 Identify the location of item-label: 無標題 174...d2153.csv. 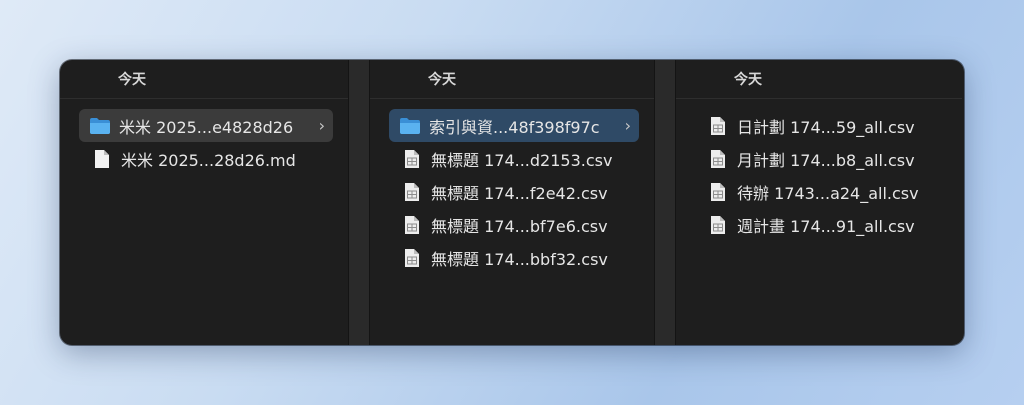
(522, 160).